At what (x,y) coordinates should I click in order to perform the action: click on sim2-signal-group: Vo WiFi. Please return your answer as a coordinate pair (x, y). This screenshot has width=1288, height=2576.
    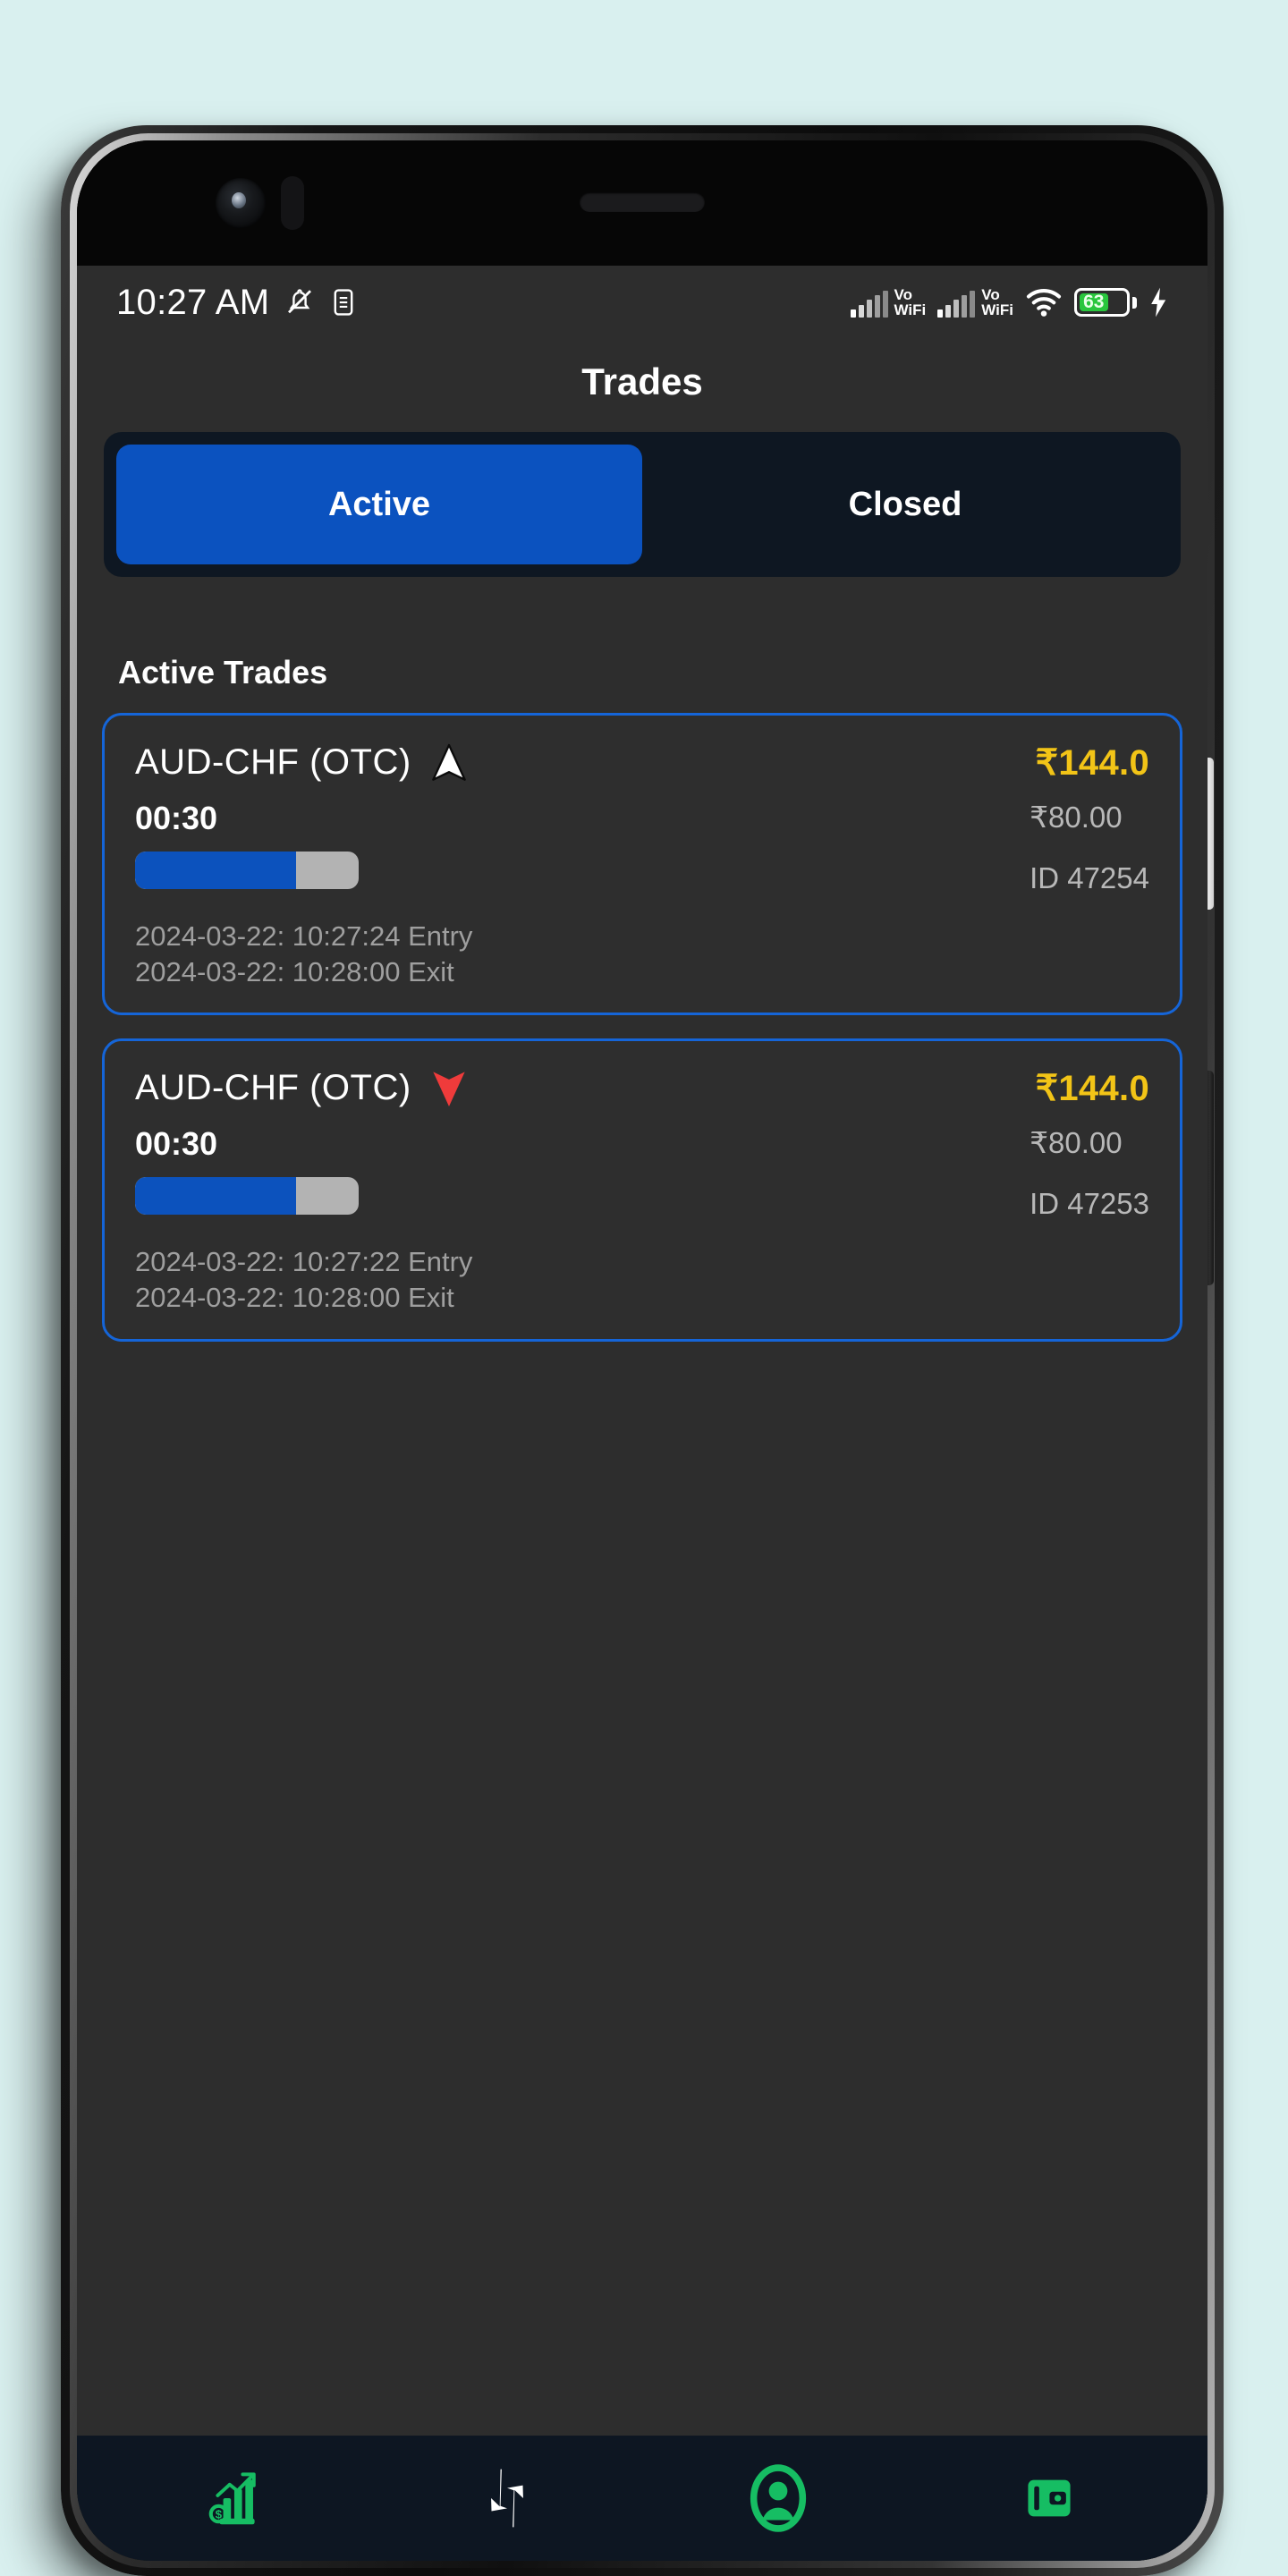
    Looking at the image, I should click on (975, 302).